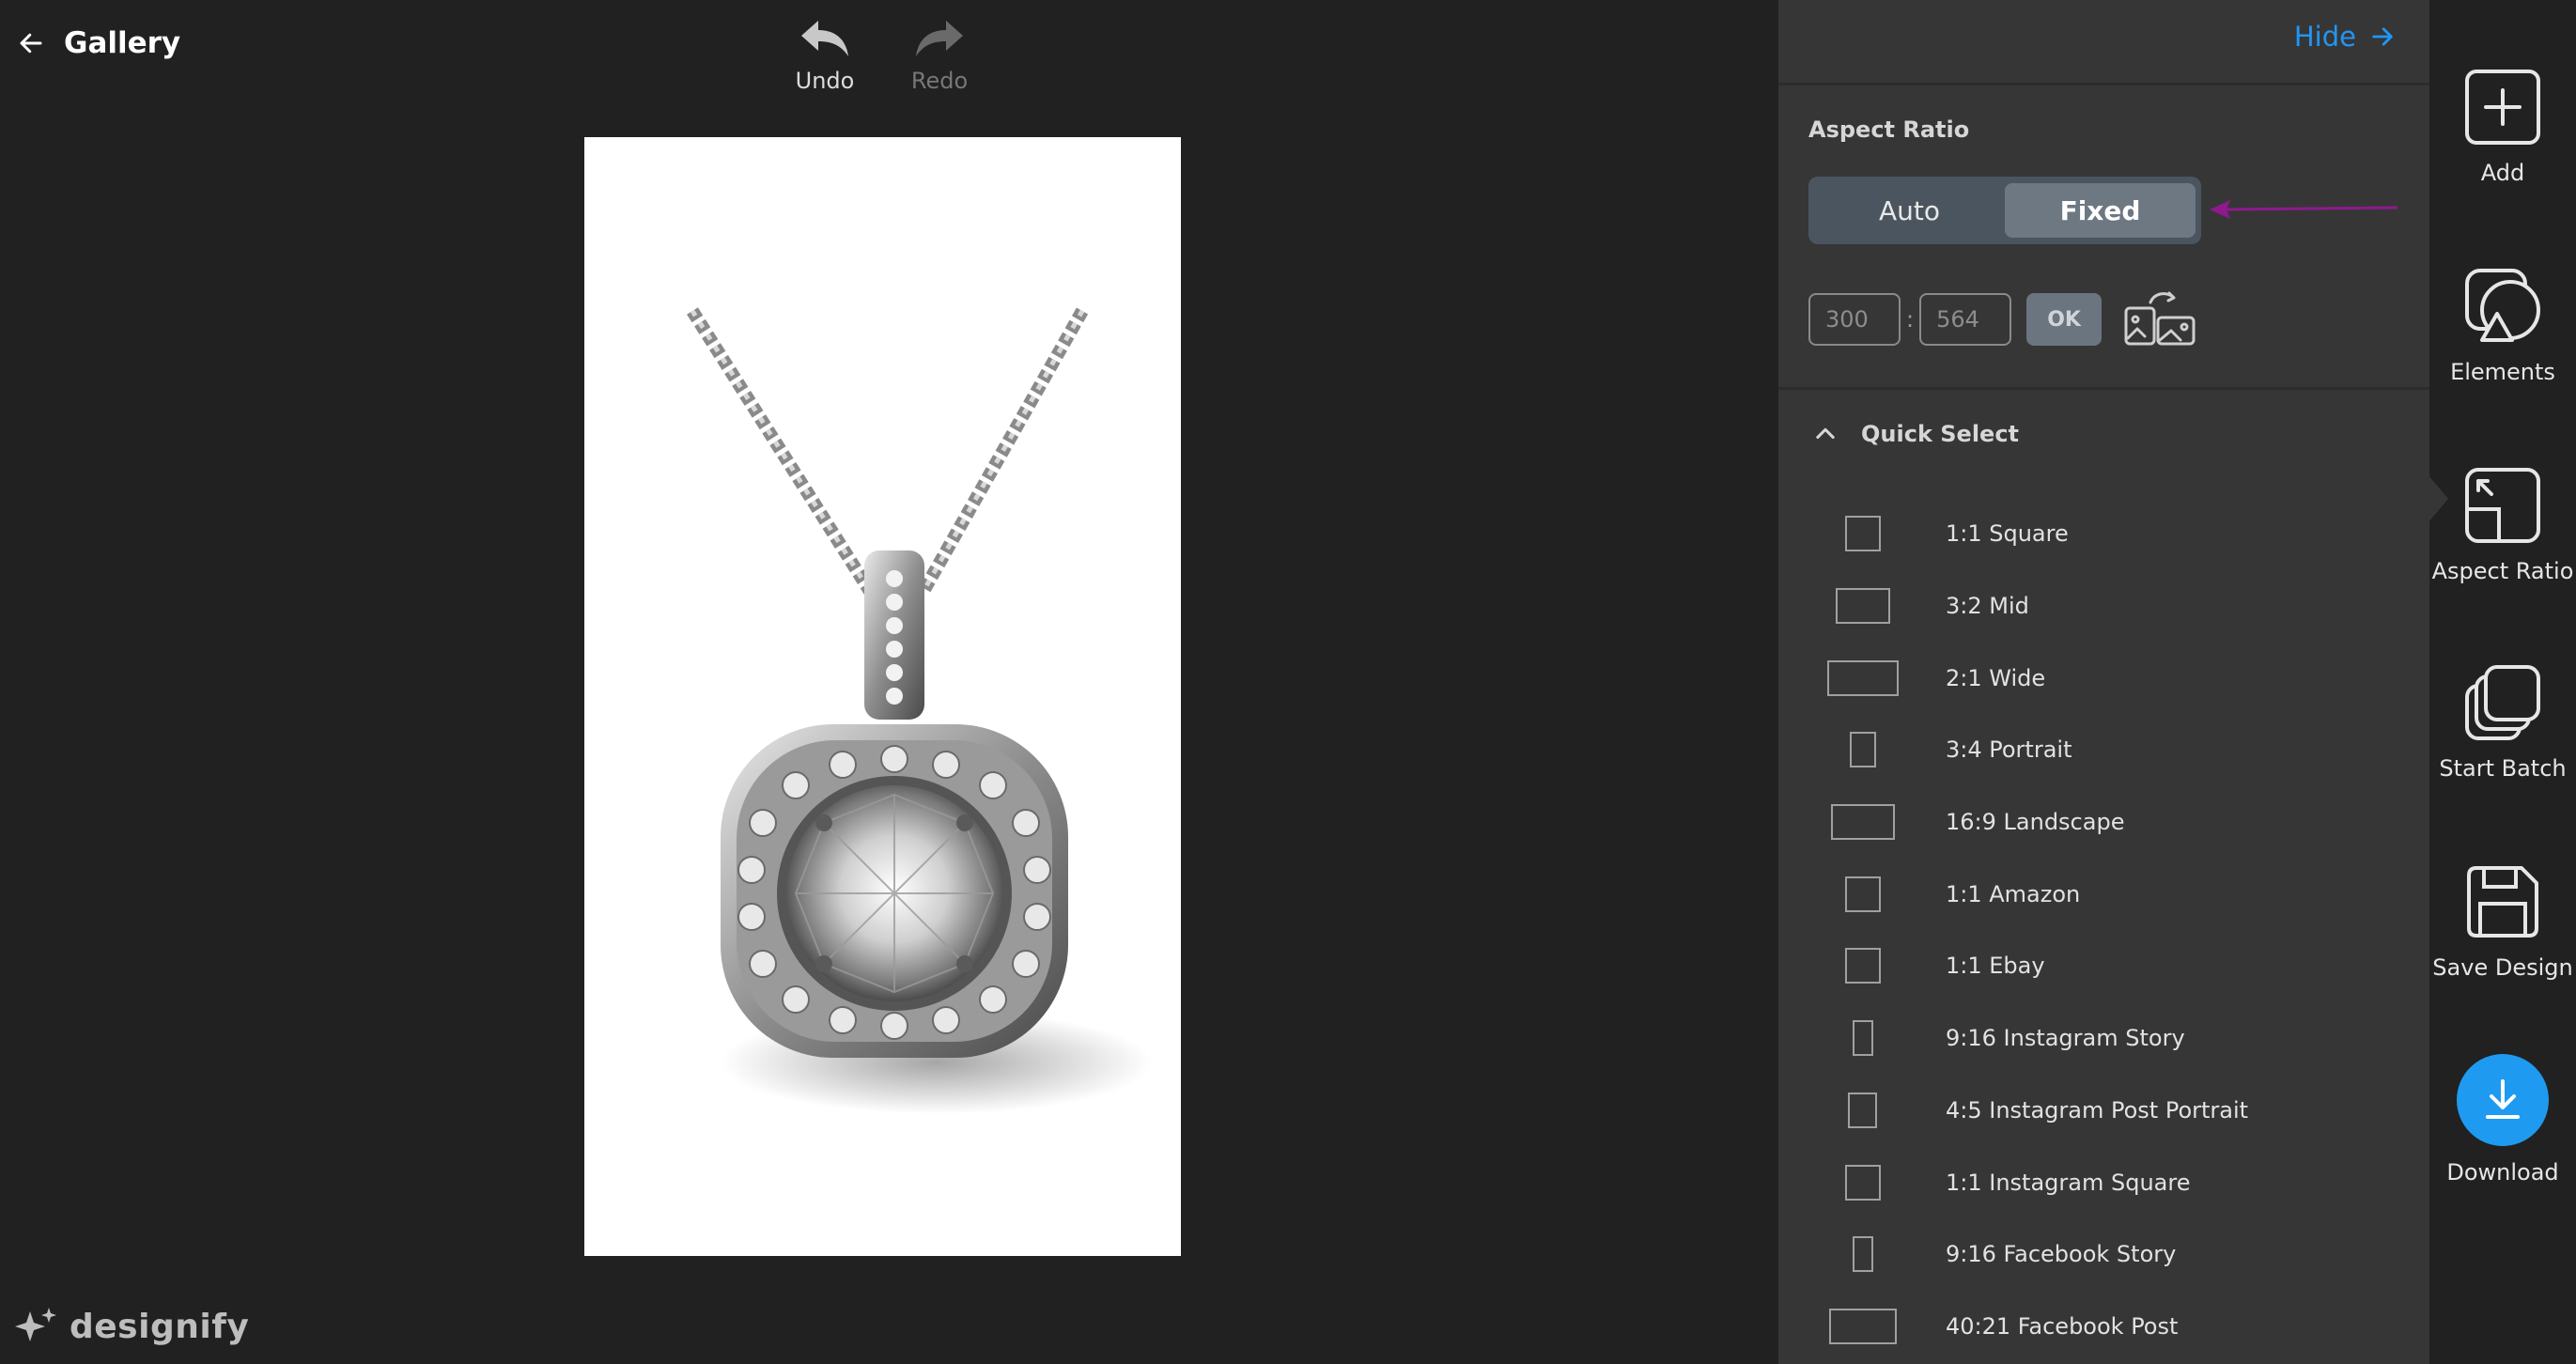  I want to click on designify-logo: designify, so click(131, 1326).